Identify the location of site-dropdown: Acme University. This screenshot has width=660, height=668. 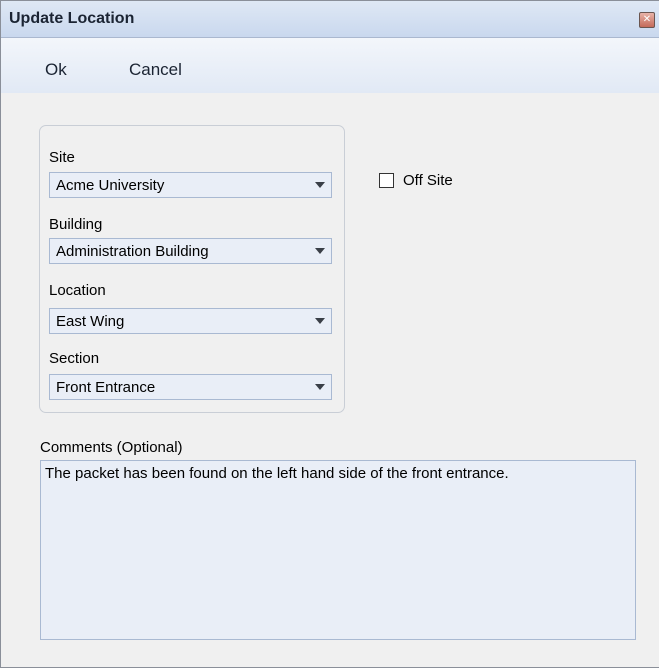
(190, 185).